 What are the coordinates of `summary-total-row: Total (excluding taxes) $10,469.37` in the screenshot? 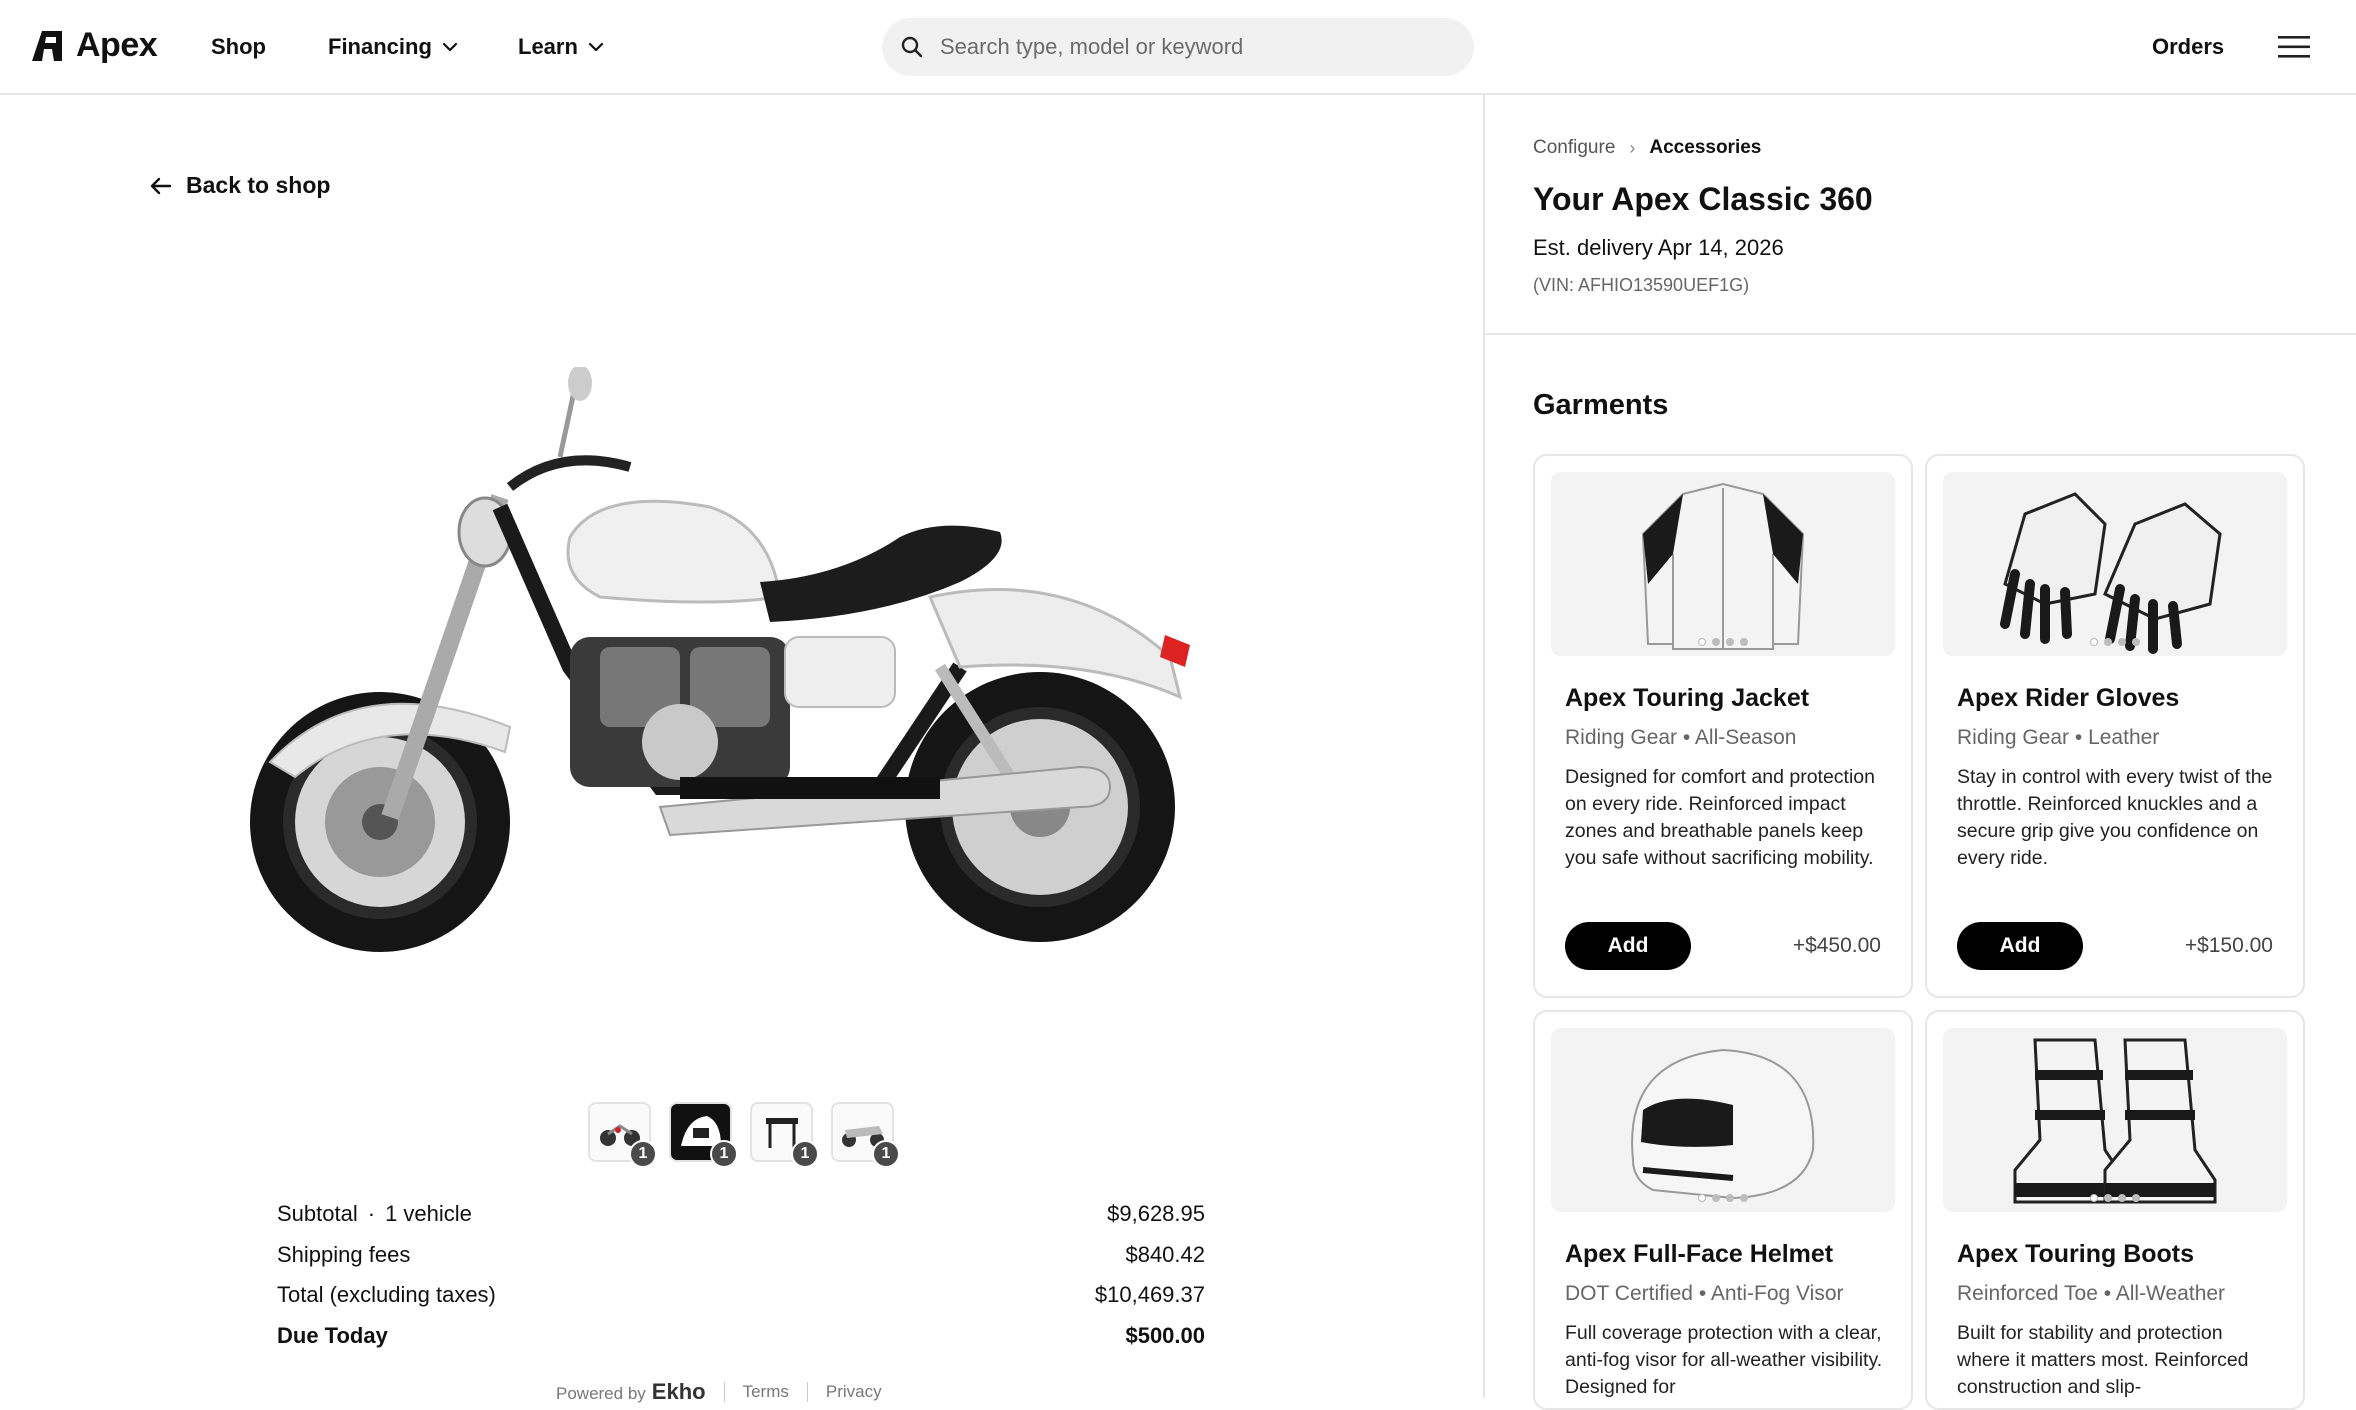 It's located at (741, 1295).